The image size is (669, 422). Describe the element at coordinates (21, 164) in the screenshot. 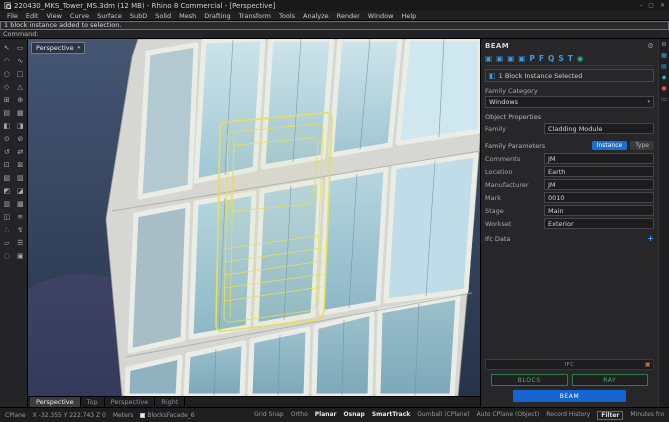

I see `toolbar-icon-20: ⊠` at that location.